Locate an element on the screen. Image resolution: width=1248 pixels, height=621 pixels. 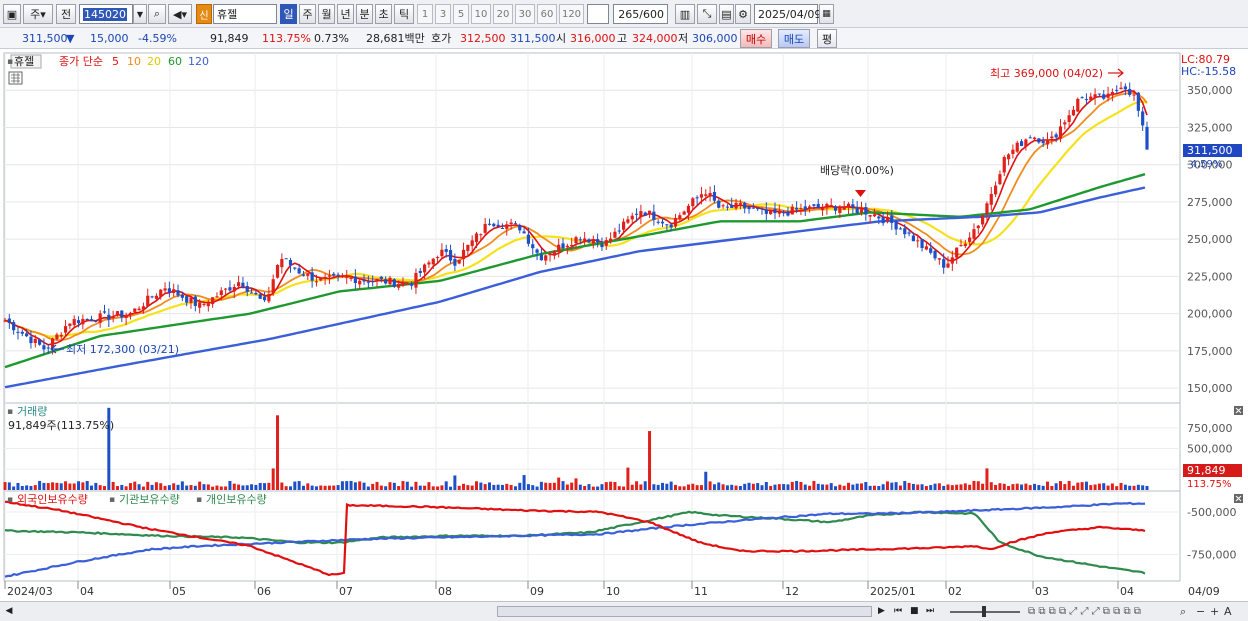
period-month: 월 is located at coordinates (326, 14).